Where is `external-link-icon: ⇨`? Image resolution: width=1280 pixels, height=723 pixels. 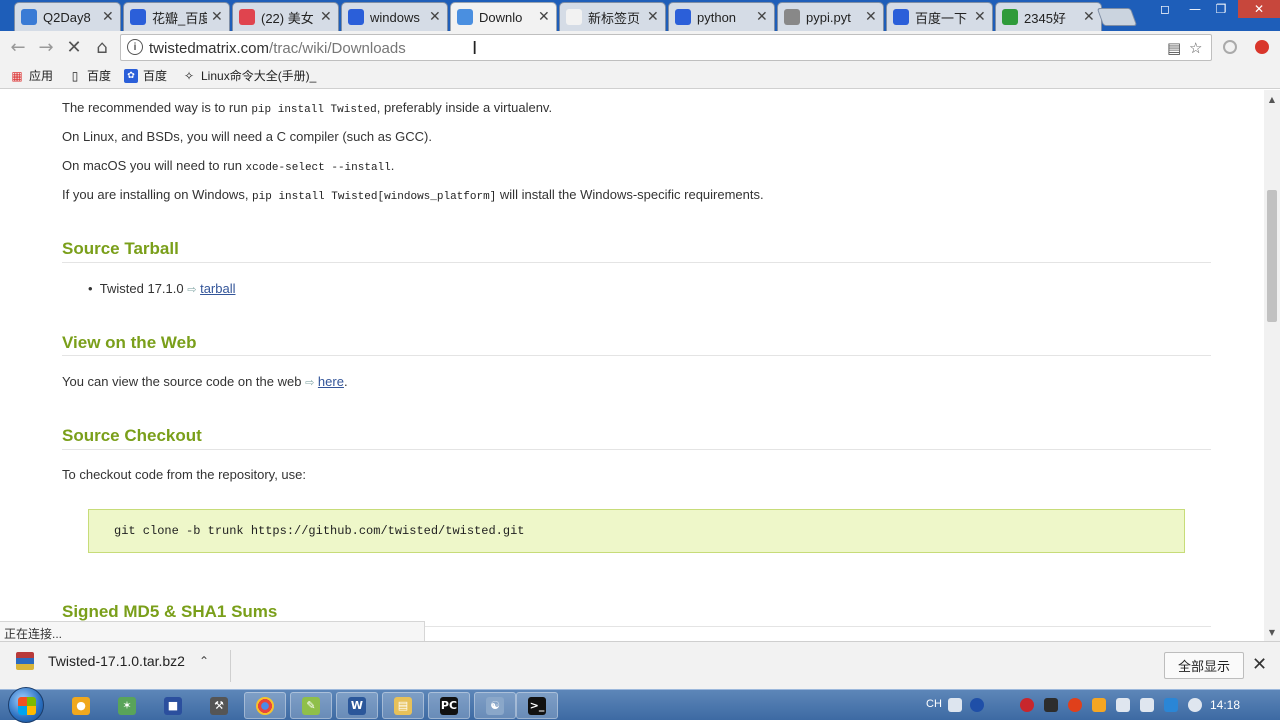 external-link-icon: ⇨ is located at coordinates (310, 382).